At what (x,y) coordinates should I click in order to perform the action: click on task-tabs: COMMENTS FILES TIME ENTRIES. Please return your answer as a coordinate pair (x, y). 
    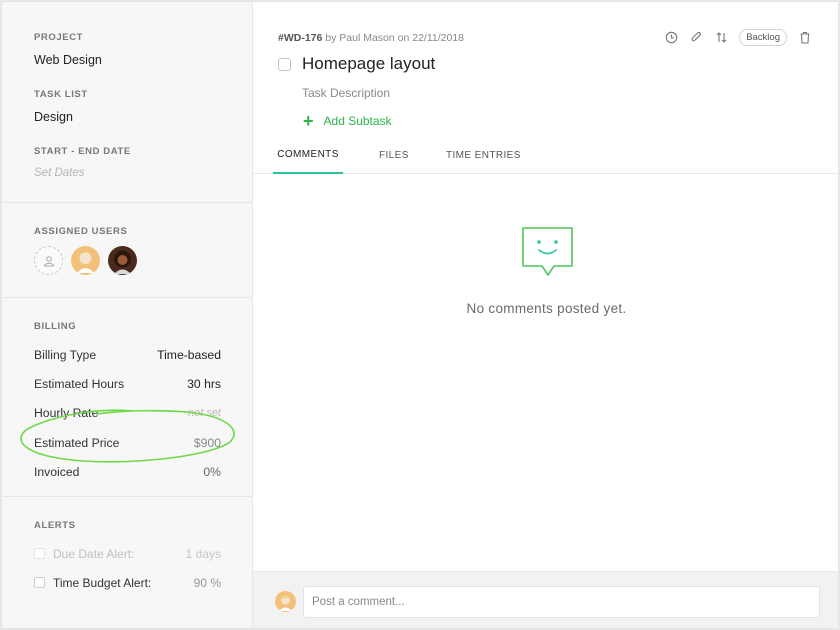
    Looking at the image, I should click on (545, 155).